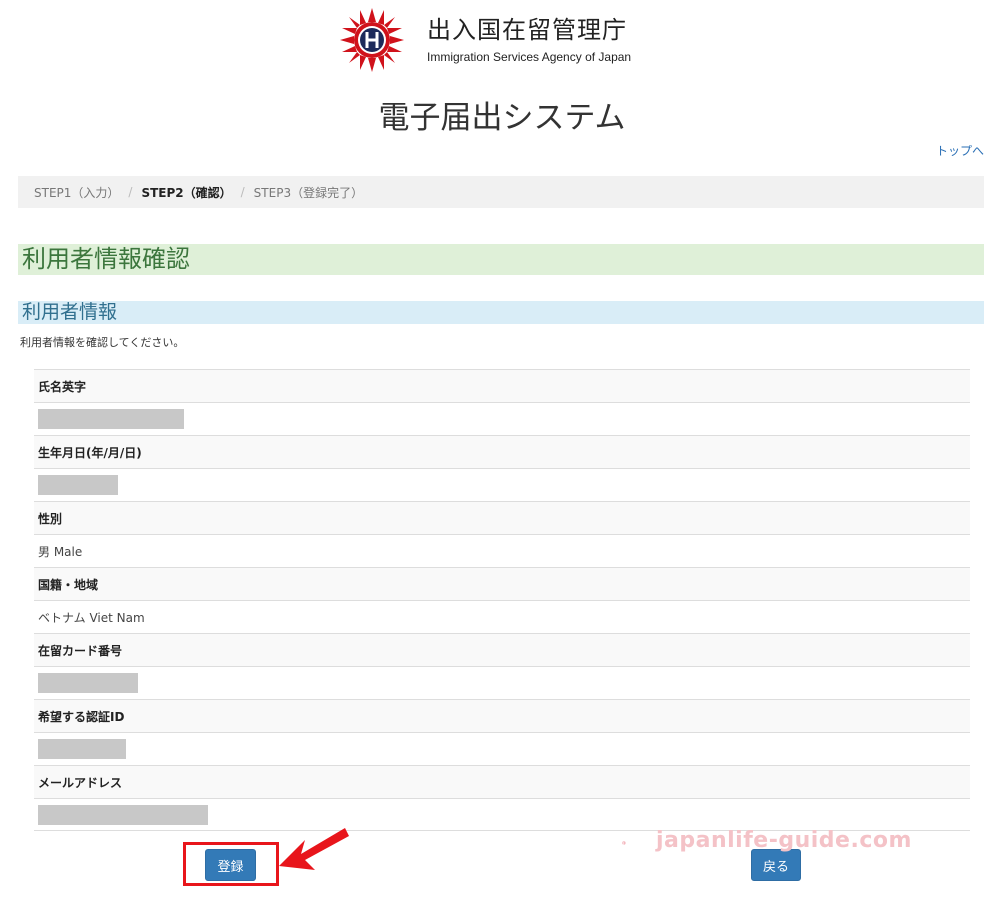 The image size is (1004, 902). Describe the element at coordinates (502, 649) in the screenshot. I see `field-label-residence-card: 在留カード番号` at that location.